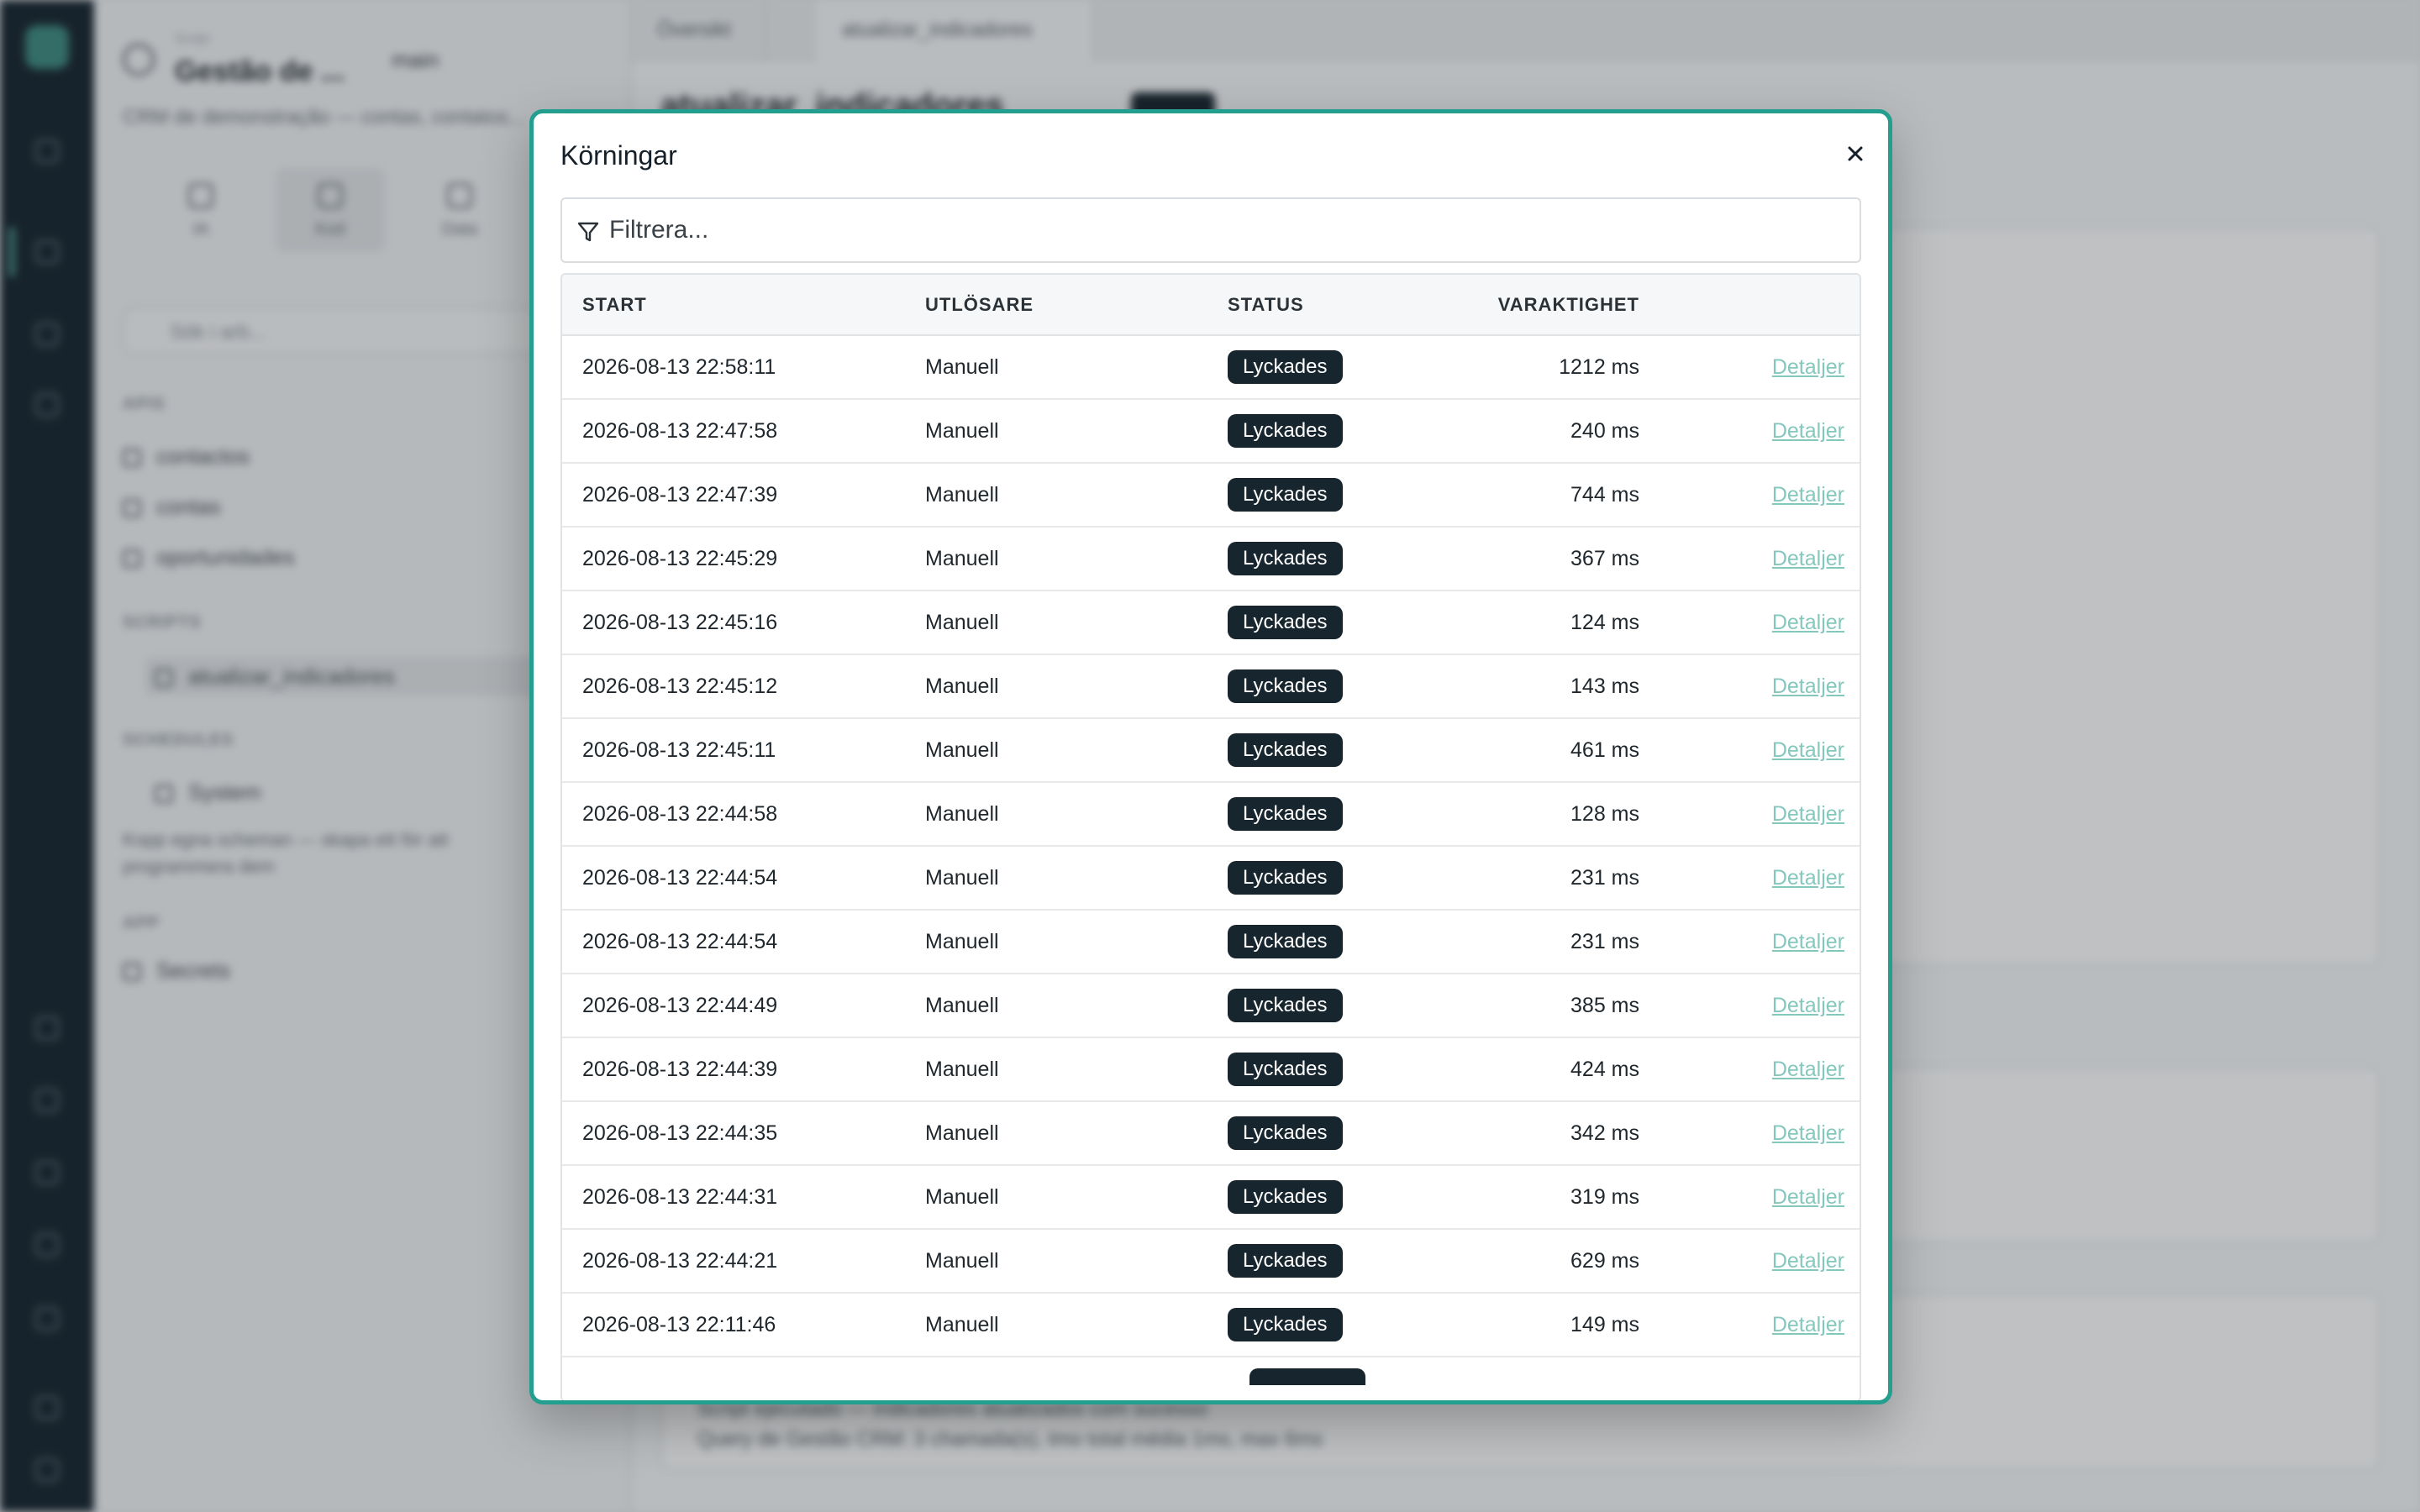  Describe the element at coordinates (1604, 558) in the screenshot. I see `run-duration: 367 ms` at that location.